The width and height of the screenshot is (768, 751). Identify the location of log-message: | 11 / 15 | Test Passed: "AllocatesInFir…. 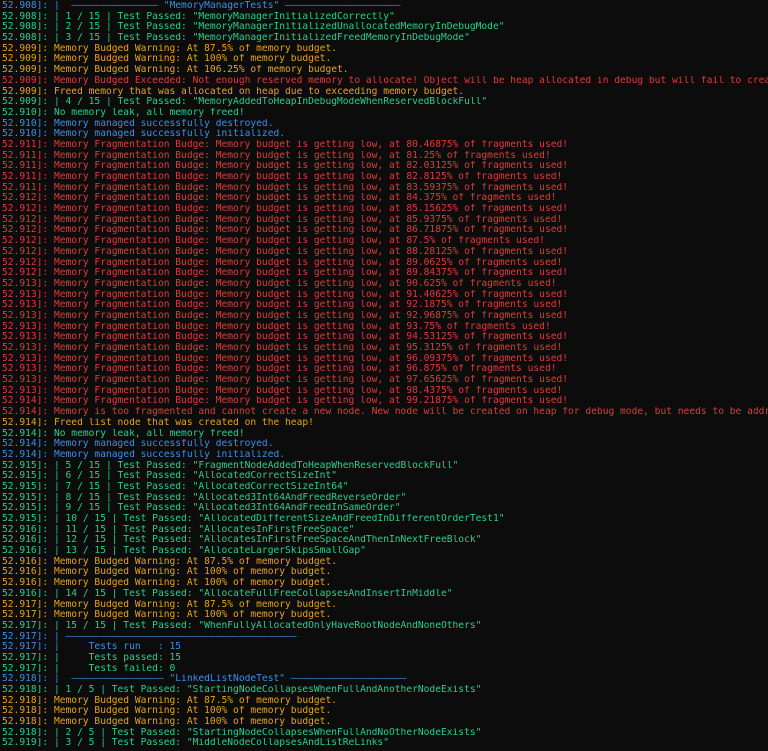
(204, 529).